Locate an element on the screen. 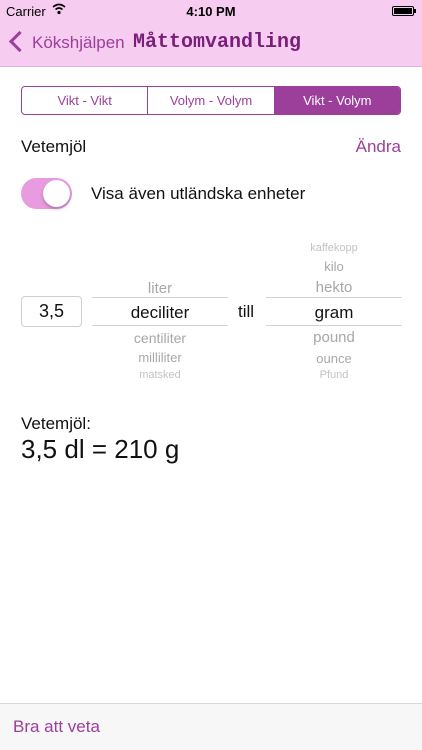  picker-option-selected: deciliter is located at coordinates (160, 313).